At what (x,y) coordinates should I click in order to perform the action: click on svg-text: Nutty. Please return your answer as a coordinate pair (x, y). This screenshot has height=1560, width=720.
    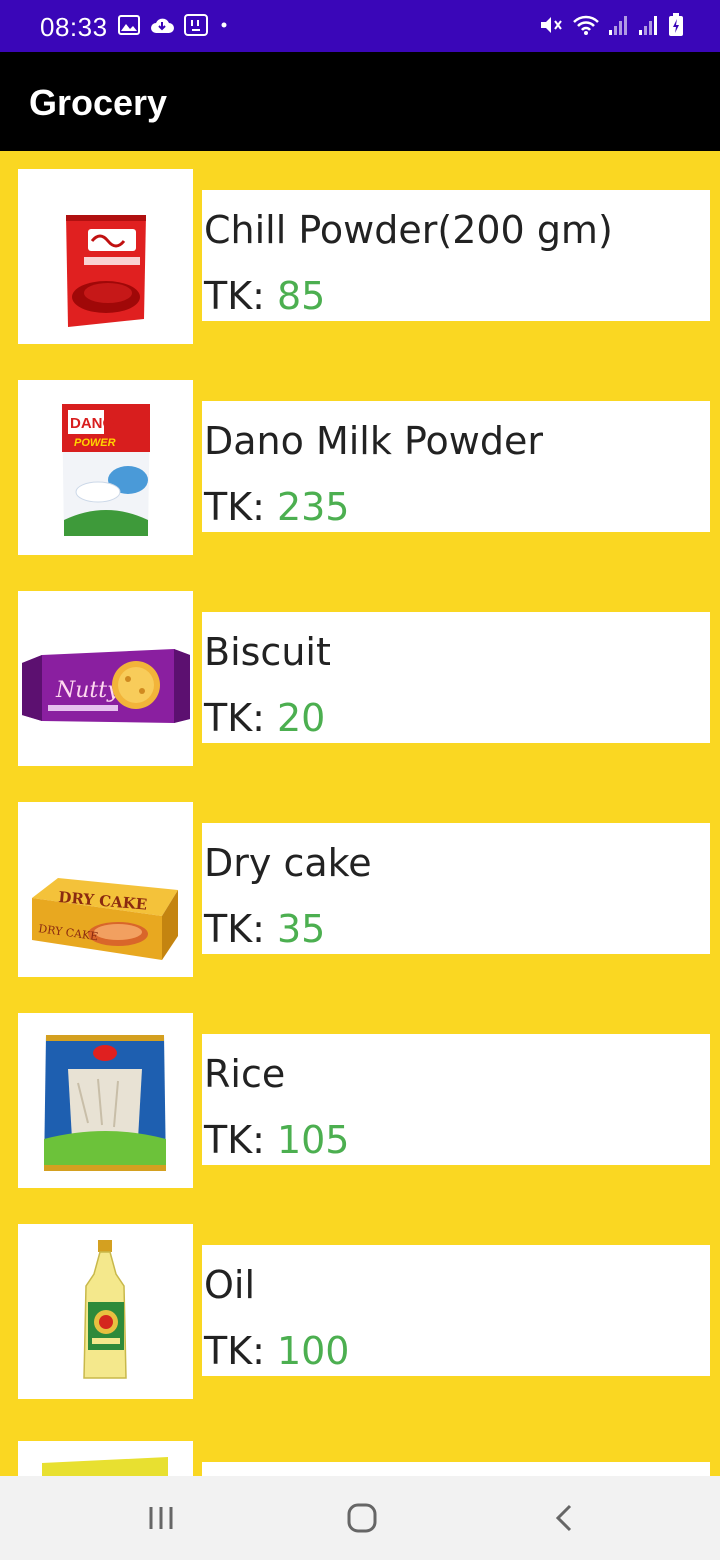
    Looking at the image, I should click on (87, 690).